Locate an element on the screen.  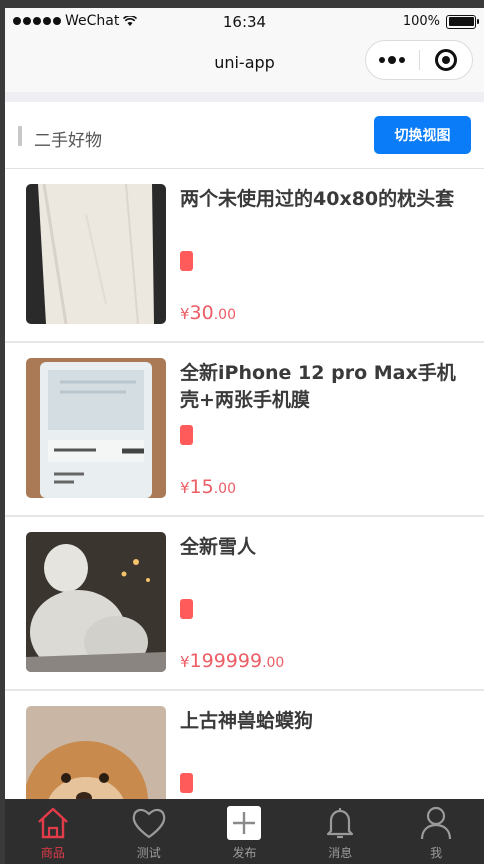
product-image-pillowcase is located at coordinates (96, 254).